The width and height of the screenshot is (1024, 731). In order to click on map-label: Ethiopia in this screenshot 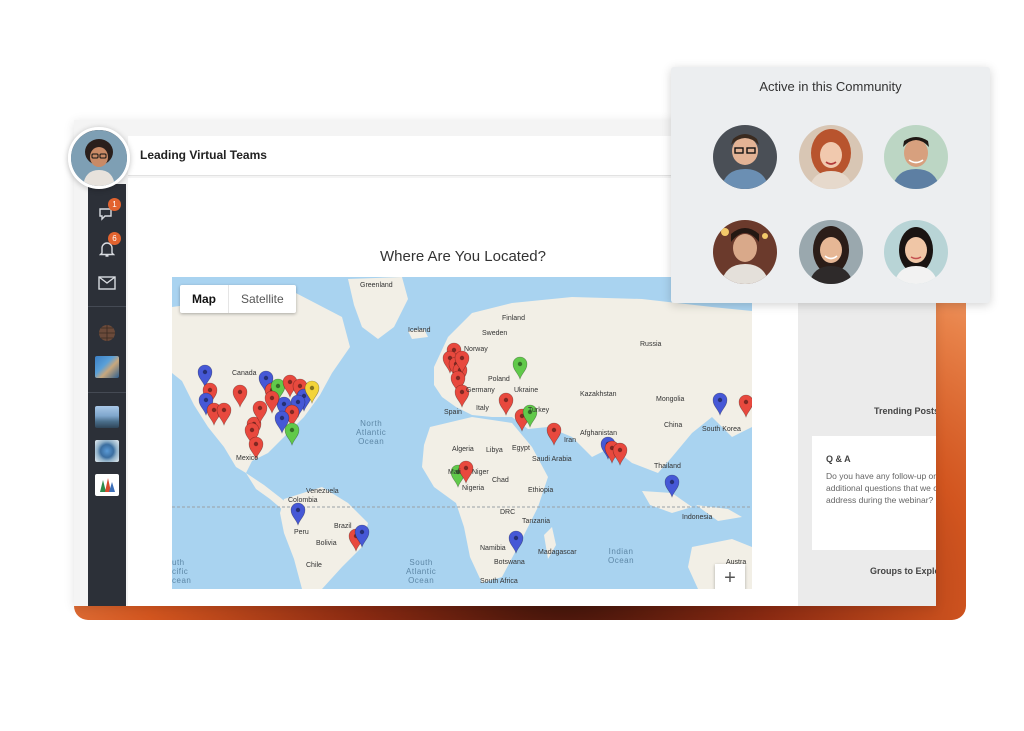, I will do `click(541, 490)`.